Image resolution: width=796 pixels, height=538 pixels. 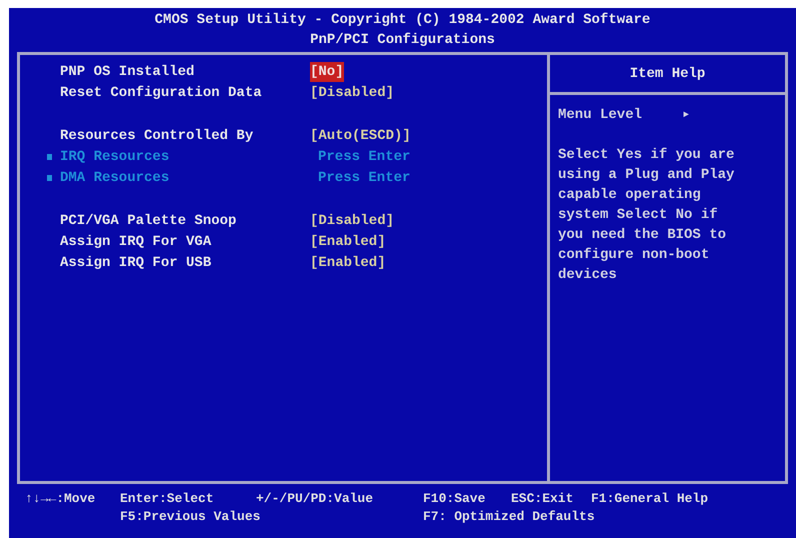 I want to click on key-hint: Enter:Select, so click(x=167, y=499).